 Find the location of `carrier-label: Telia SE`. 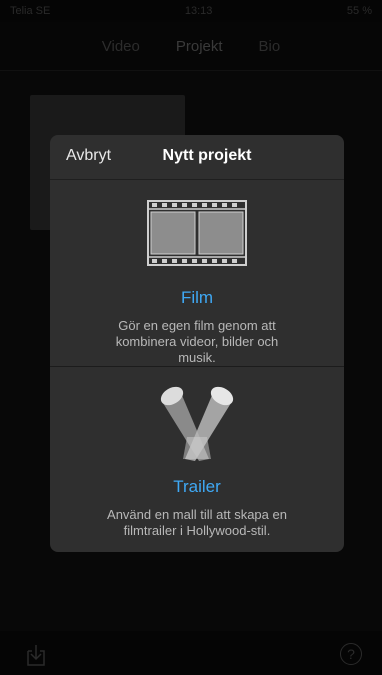

carrier-label: Telia SE is located at coordinates (30, 11).